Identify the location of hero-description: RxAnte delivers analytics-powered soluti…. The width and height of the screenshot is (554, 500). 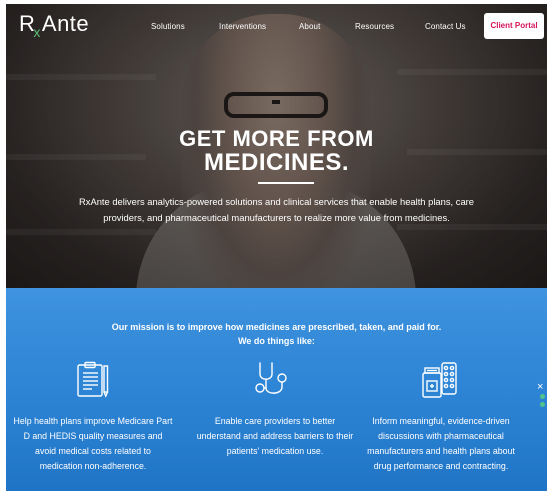
(276, 209).